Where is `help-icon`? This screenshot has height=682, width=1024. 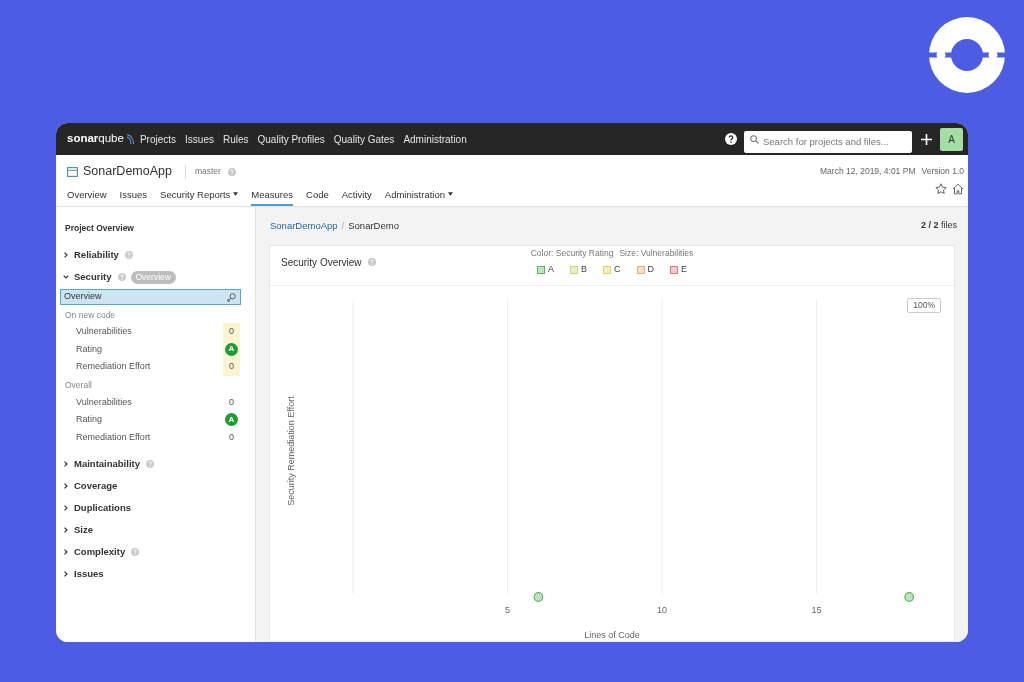 help-icon is located at coordinates (731, 139).